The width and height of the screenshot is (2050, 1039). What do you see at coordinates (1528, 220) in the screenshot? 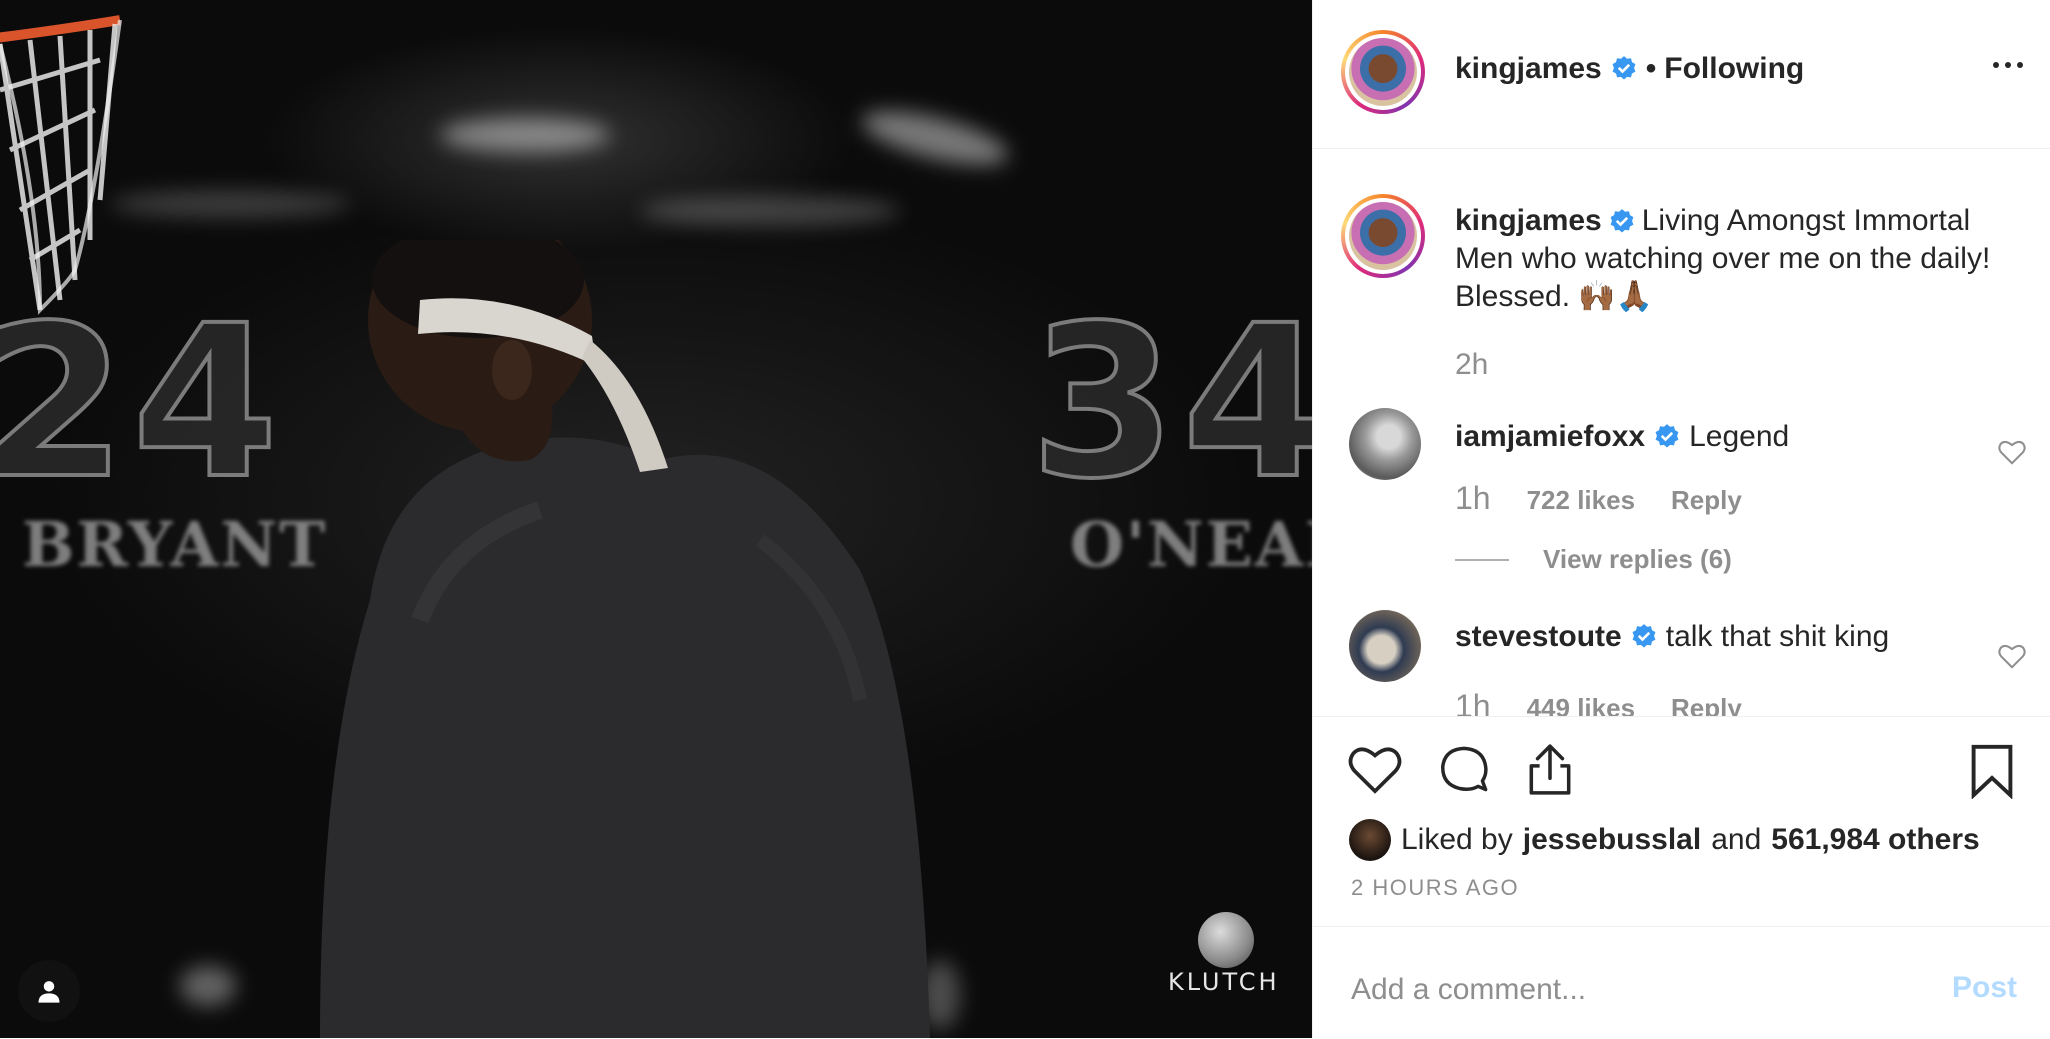
I see `caption-username: kingjames` at bounding box center [1528, 220].